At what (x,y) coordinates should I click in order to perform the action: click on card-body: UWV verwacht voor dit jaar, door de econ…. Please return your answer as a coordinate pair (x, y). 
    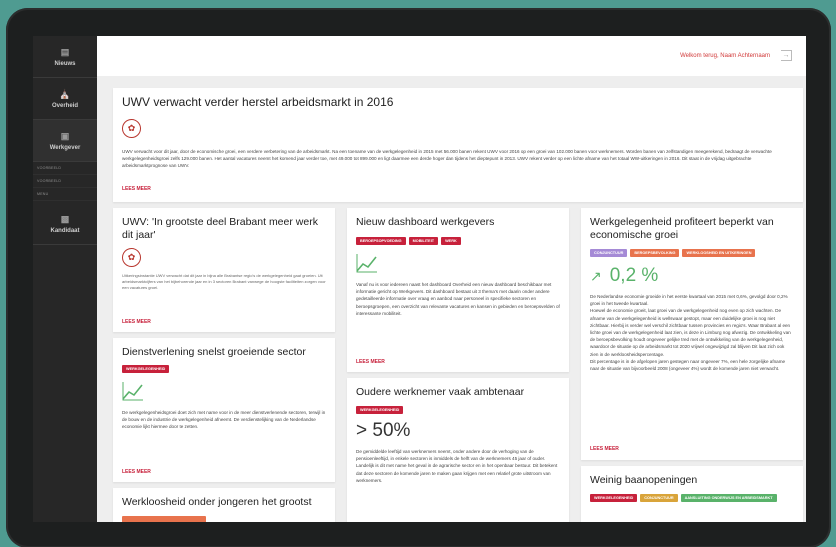
    Looking at the image, I should click on (447, 159).